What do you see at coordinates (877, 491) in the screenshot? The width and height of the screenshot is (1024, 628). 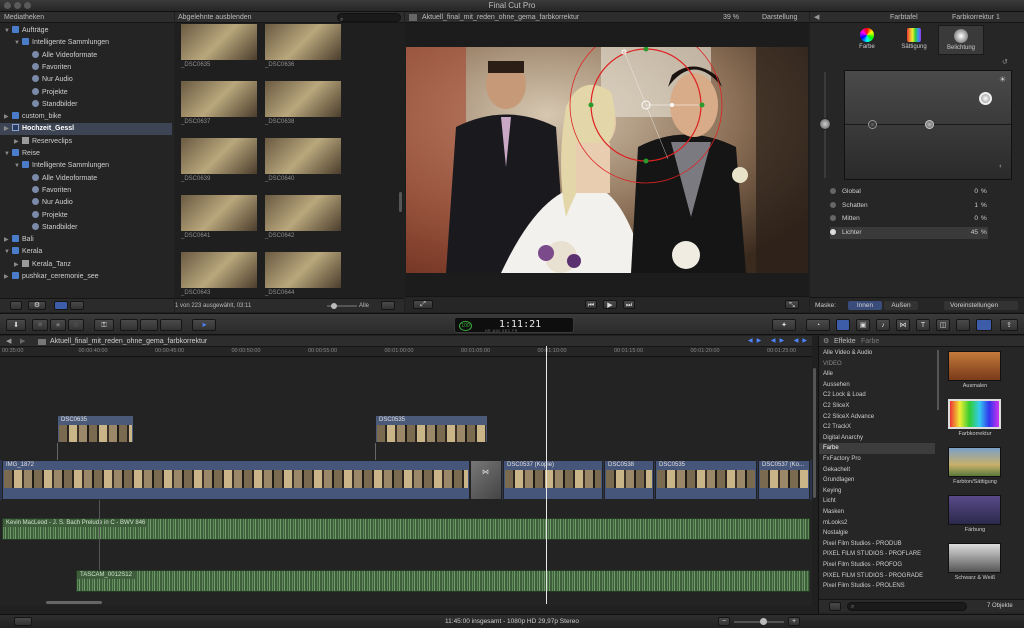 I see `effect-category: Keying` at bounding box center [877, 491].